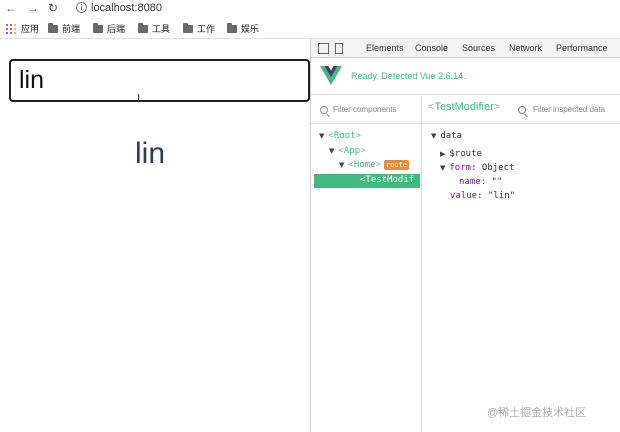 The height and width of the screenshot is (432, 620). What do you see at coordinates (501, 196) in the screenshot?
I see `data-value: "lin"` at bounding box center [501, 196].